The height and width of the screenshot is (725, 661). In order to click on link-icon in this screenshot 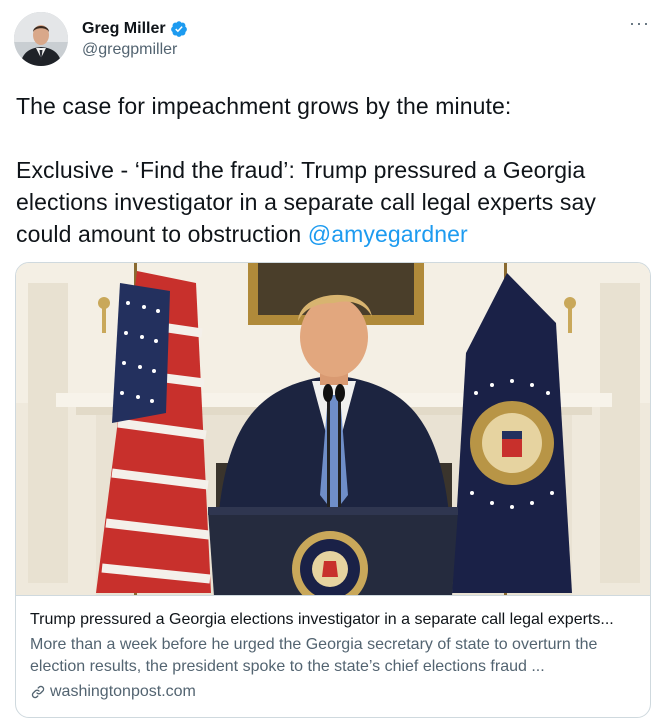, I will do `click(38, 692)`.